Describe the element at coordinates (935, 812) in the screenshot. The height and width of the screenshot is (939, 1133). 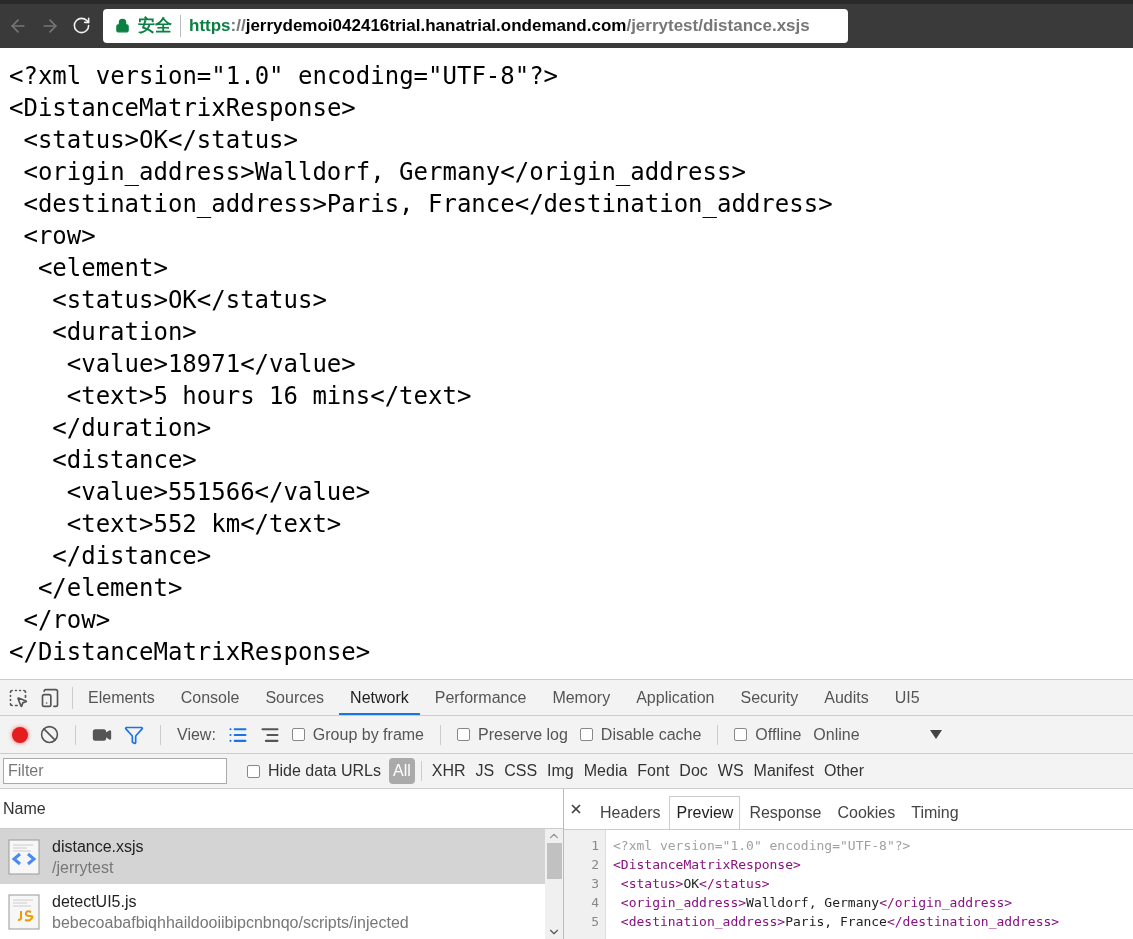
I see `detail-tab: Timing` at that location.